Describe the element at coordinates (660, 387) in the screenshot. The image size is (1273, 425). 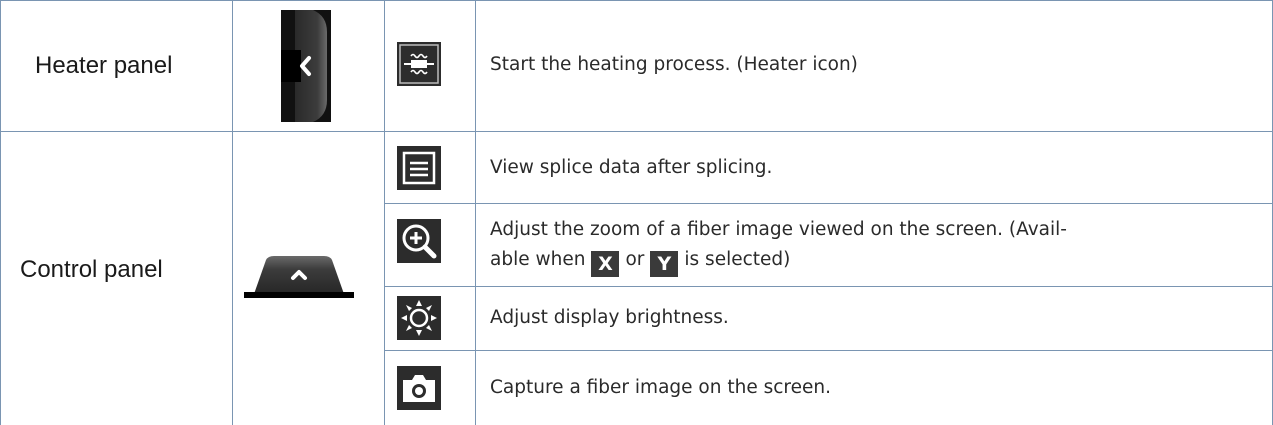
I see `camera-description: Capture a fiber image on the screen.` at that location.